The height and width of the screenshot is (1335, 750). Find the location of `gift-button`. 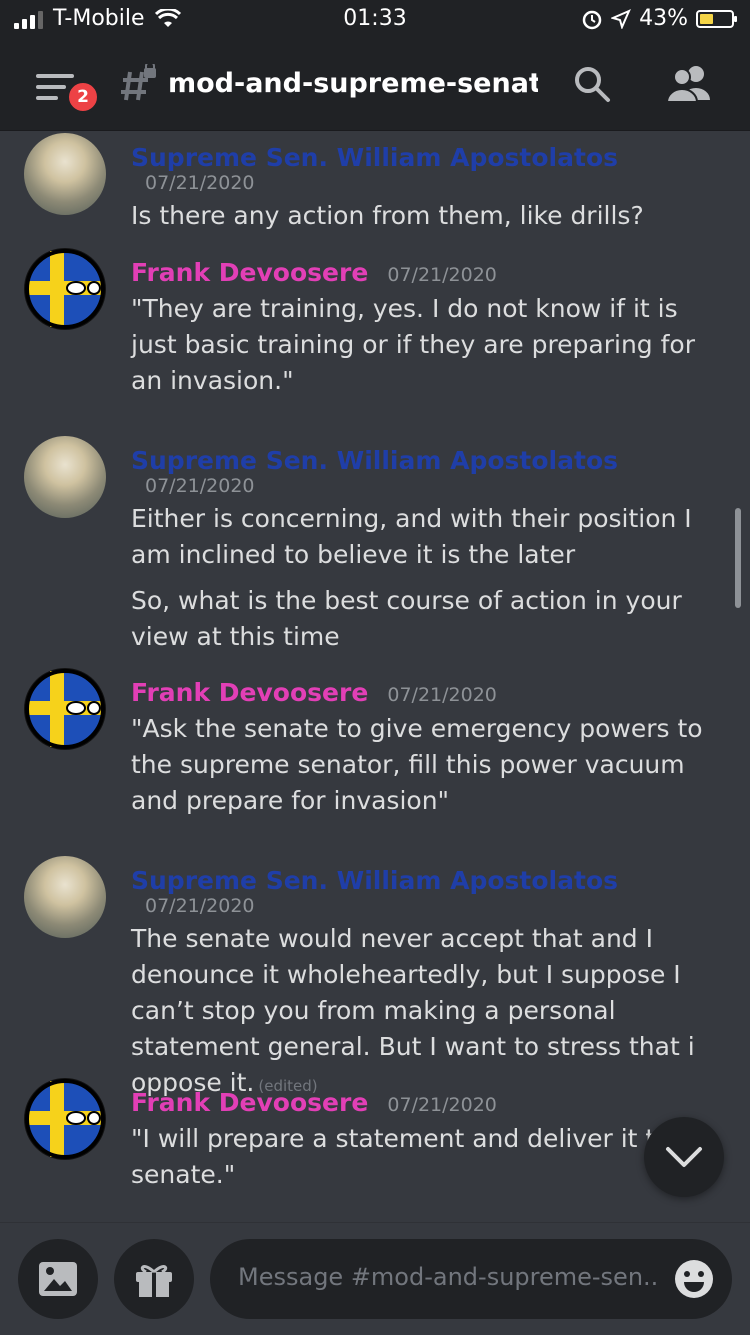

gift-button is located at coordinates (154, 1279).